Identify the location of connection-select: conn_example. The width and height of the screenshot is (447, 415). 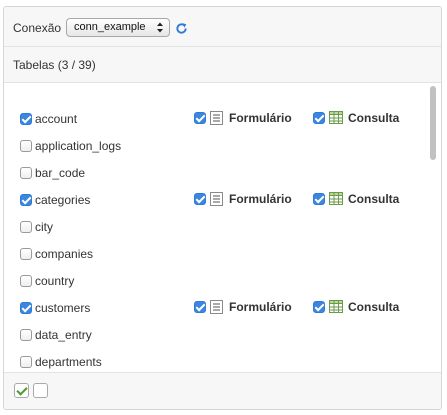
(118, 27).